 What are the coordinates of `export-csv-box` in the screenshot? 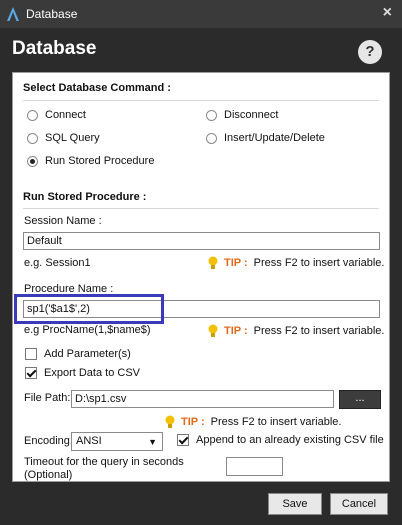 It's located at (31, 373).